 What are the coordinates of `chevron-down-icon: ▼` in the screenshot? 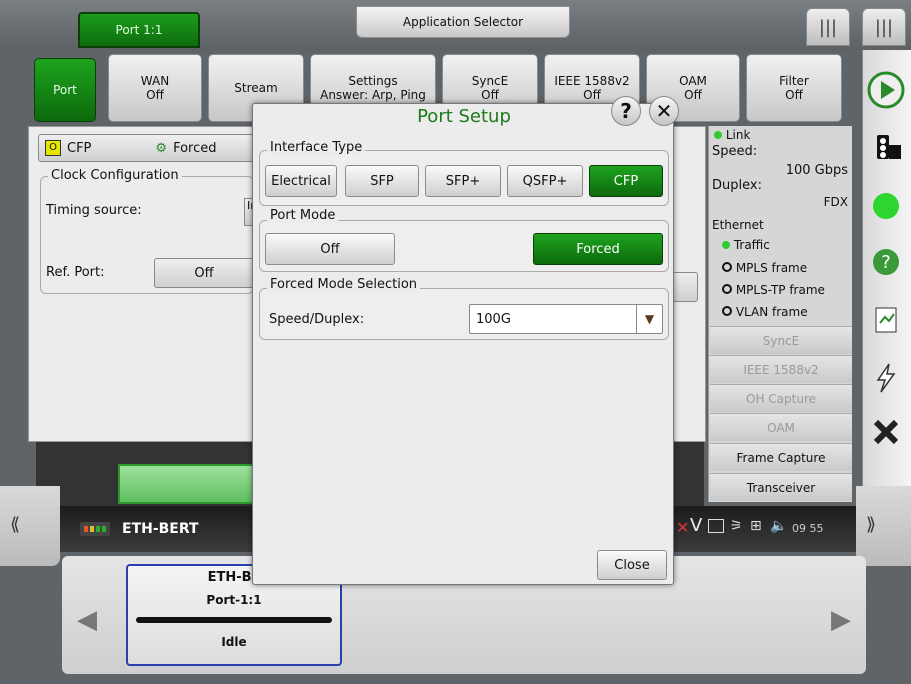 It's located at (649, 319).